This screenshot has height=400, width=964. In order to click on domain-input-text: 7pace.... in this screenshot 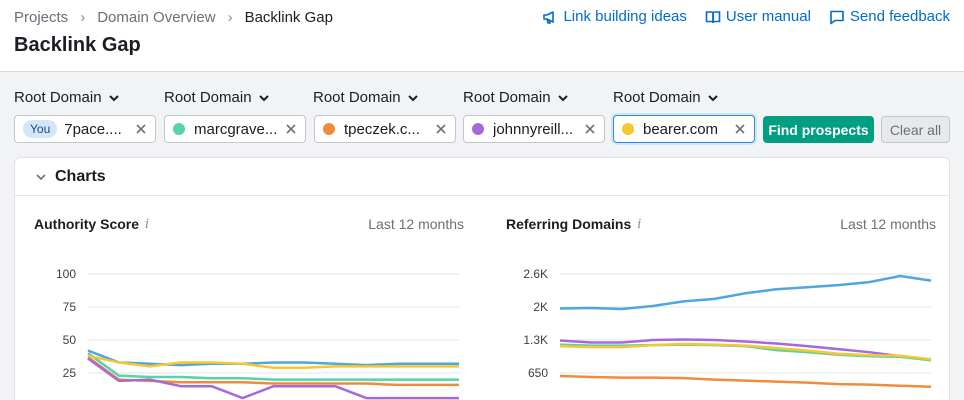, I will do `click(96, 129)`.